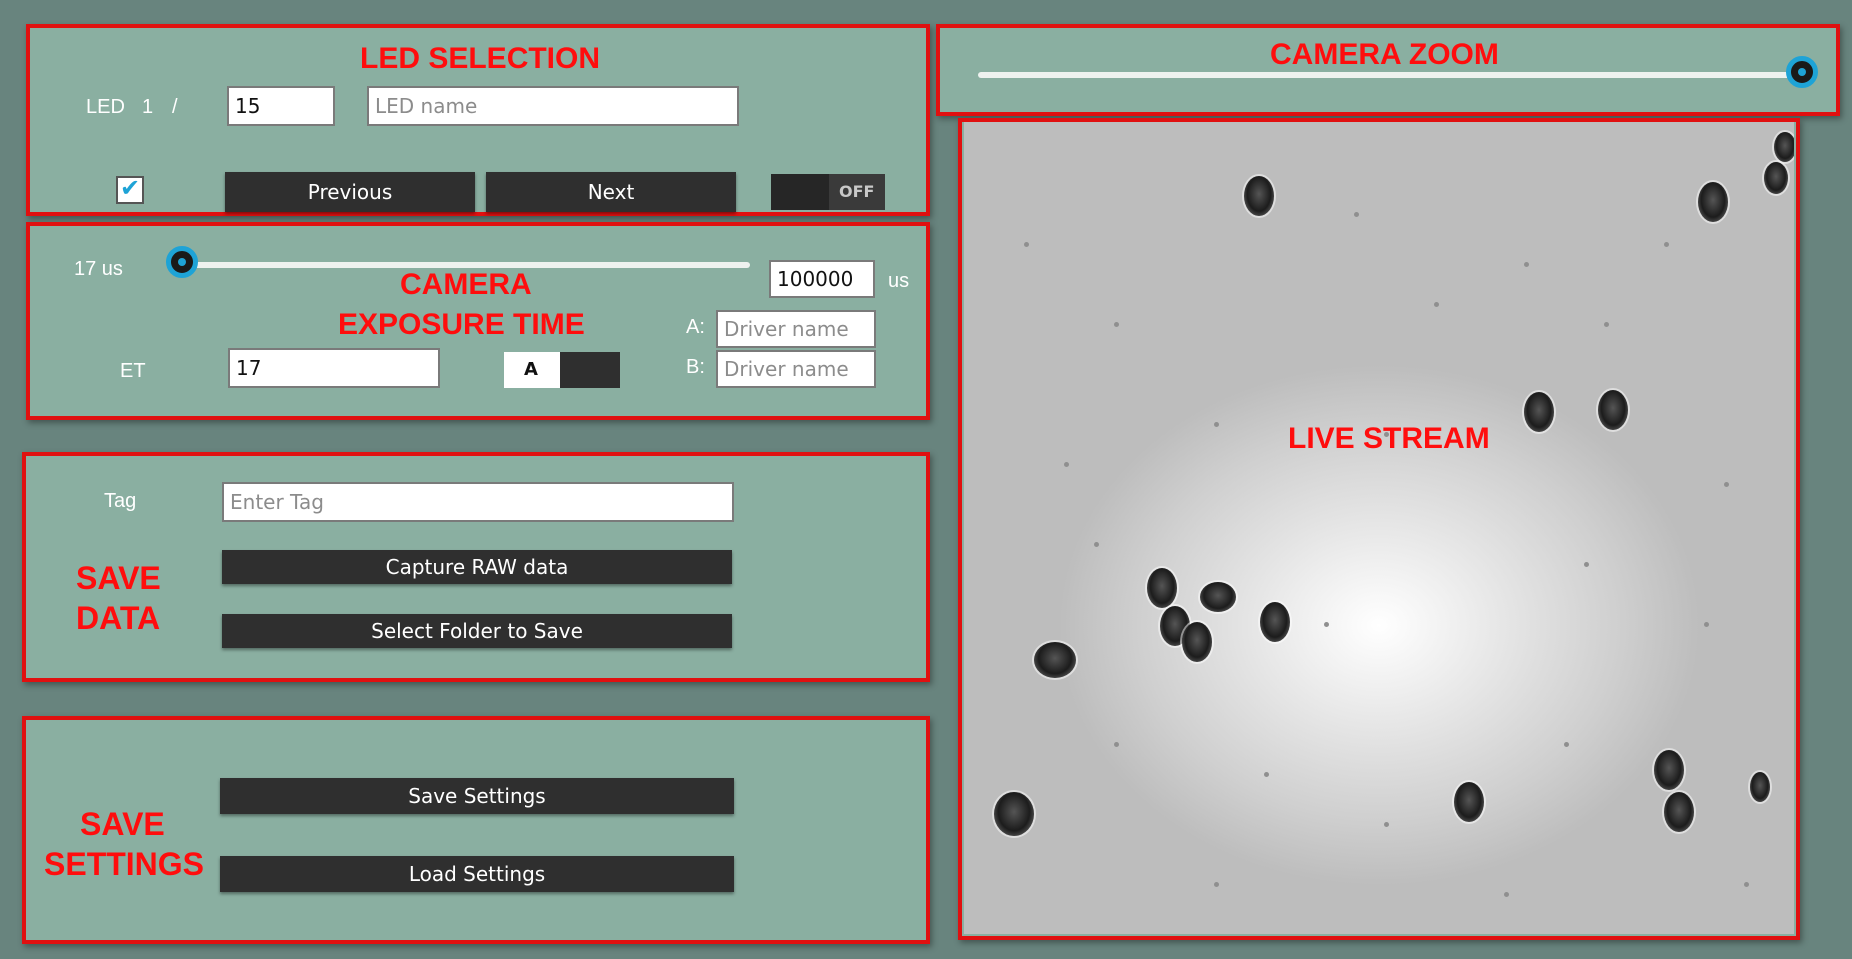 This screenshot has width=1852, height=959. I want to click on led-enable-checkbox: ✔, so click(130, 189).